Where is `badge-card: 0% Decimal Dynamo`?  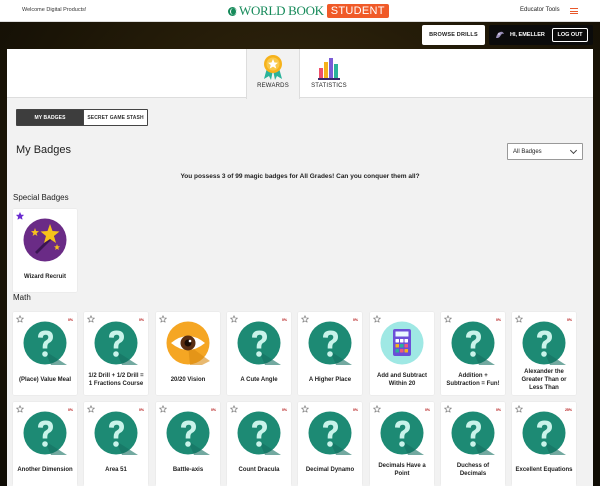
badge-card: 0% Decimal Dynamo is located at coordinates (330, 443).